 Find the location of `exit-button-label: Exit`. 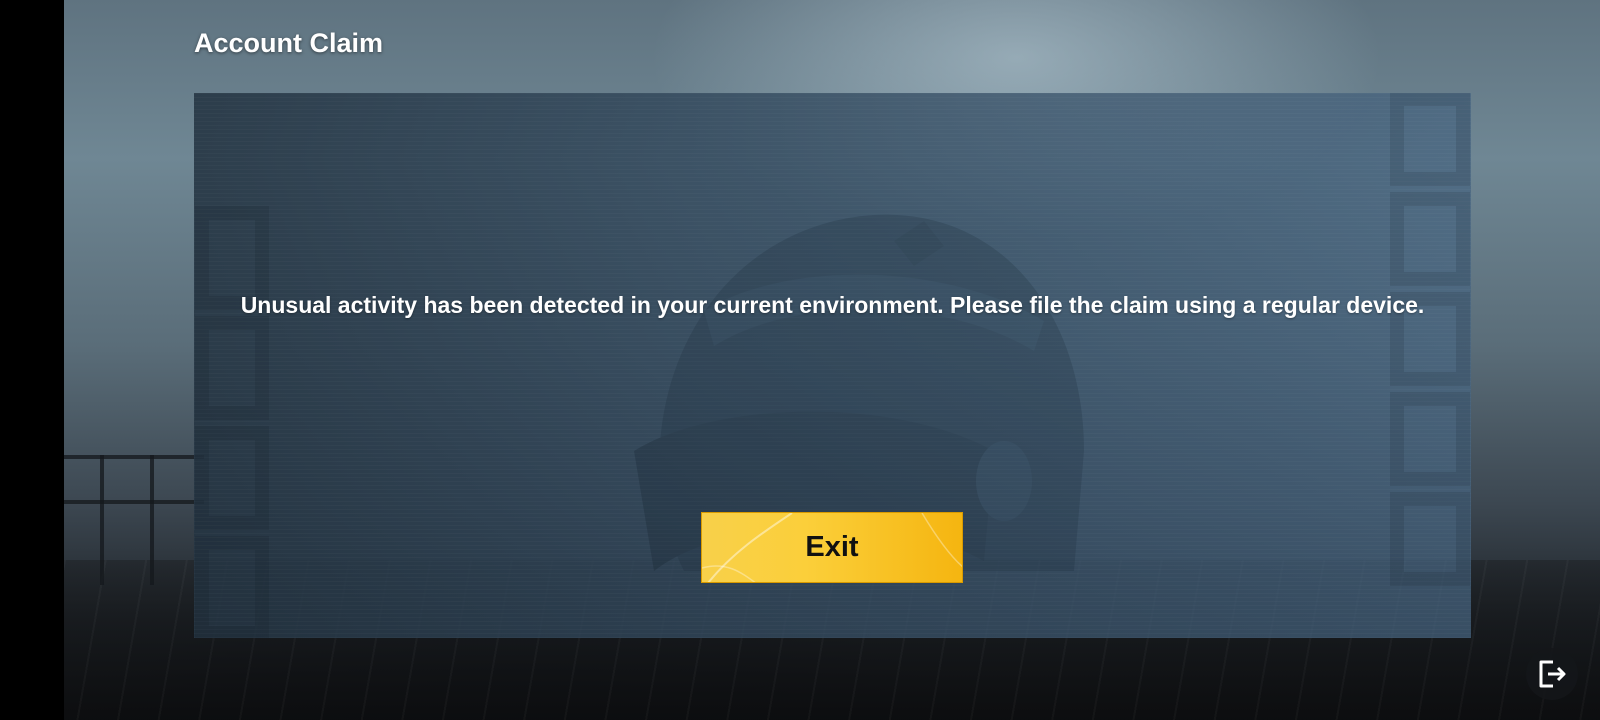

exit-button-label: Exit is located at coordinates (832, 547).